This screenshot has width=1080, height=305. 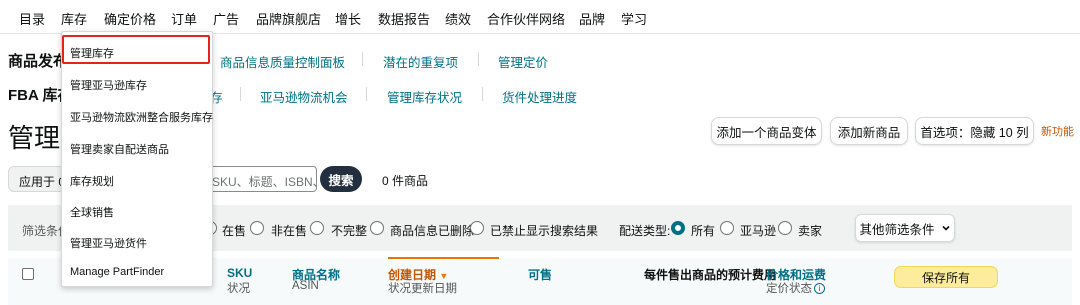 What do you see at coordinates (869, 131) in the screenshot?
I see `add-product-button: 添加新商品` at bounding box center [869, 131].